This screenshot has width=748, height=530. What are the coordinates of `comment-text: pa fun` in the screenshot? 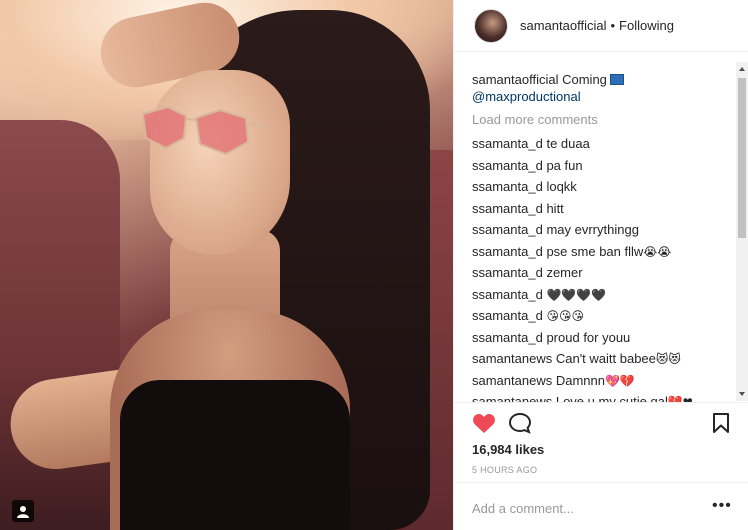 It's located at (564, 165).